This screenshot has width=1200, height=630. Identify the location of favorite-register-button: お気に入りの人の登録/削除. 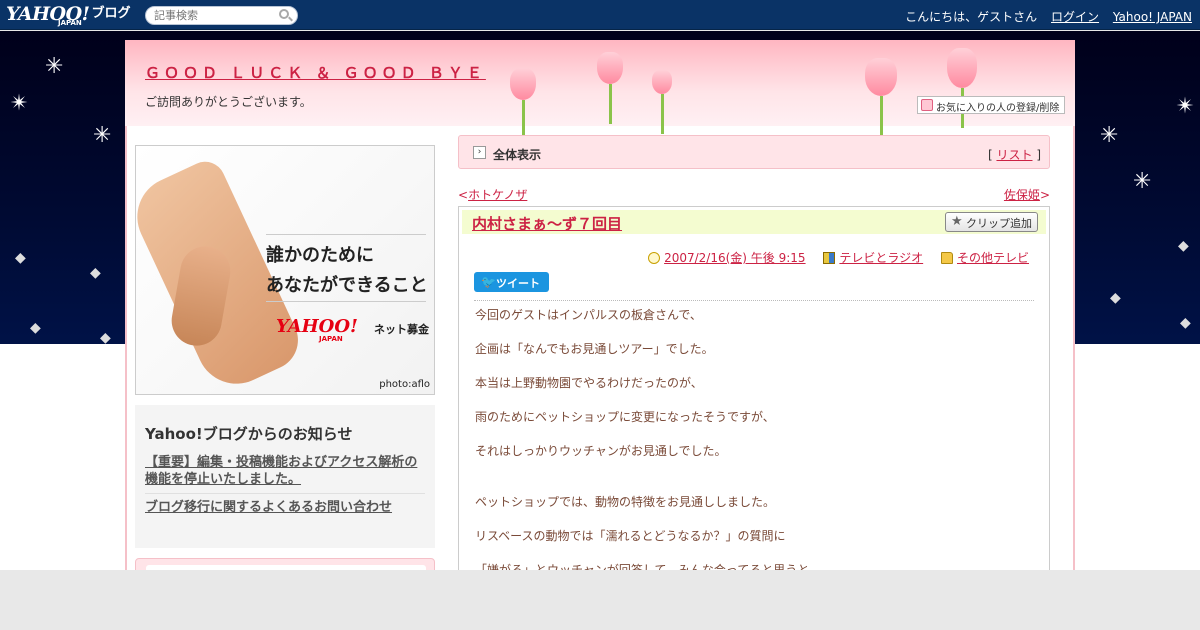
(991, 105).